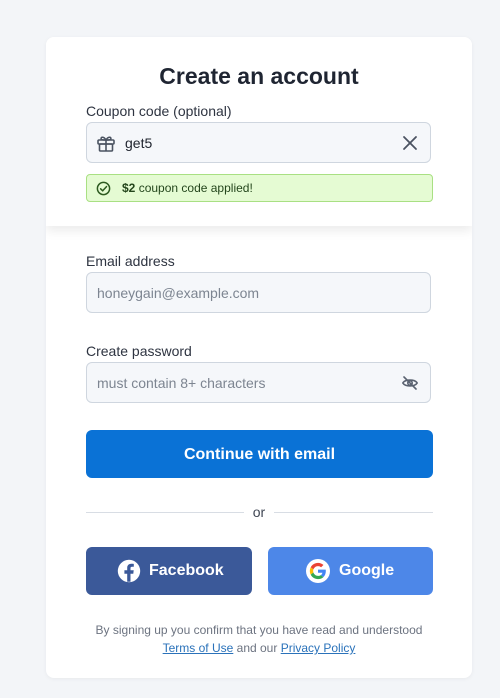  I want to click on password-label: Create password, so click(139, 351).